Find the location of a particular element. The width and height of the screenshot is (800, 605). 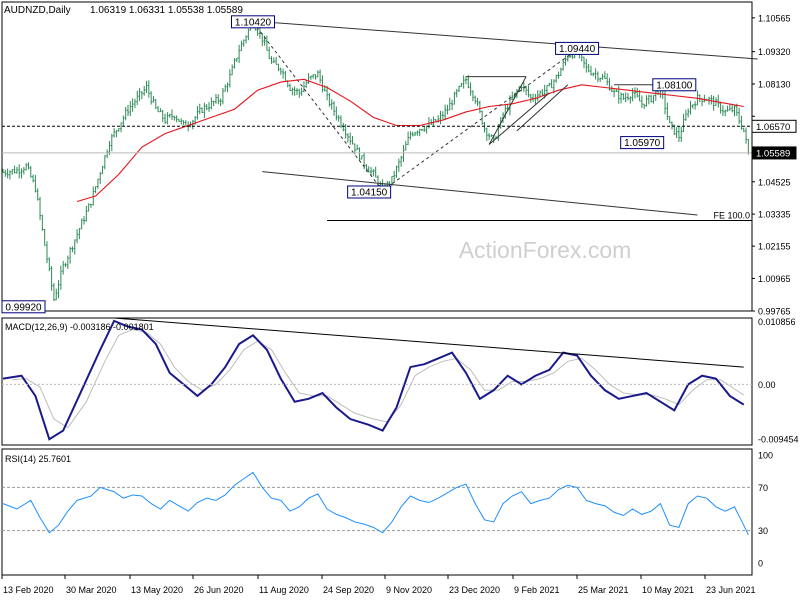

channel-upper-line is located at coordinates (505, 40).